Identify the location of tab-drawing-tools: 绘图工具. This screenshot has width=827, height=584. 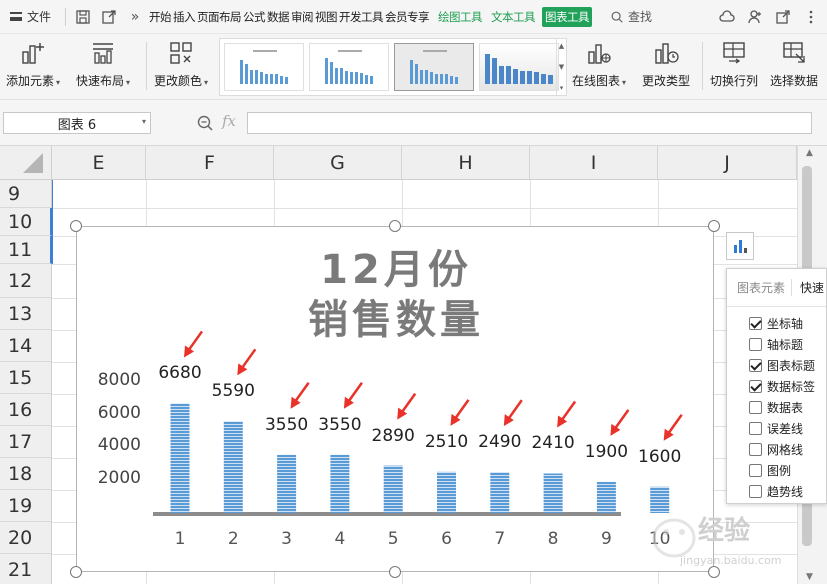
(460, 17).